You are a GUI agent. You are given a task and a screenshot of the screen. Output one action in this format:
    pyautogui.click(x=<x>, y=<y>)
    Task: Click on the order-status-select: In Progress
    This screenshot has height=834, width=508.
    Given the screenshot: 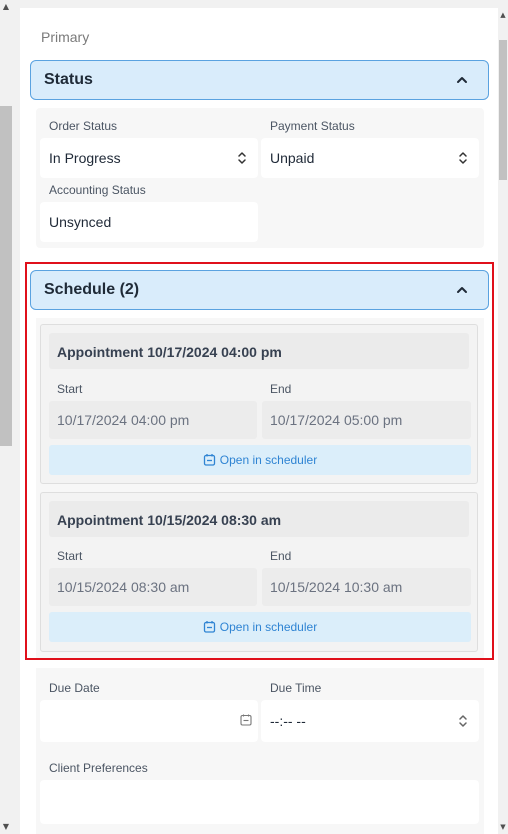 What is the action you would take?
    pyautogui.click(x=149, y=158)
    